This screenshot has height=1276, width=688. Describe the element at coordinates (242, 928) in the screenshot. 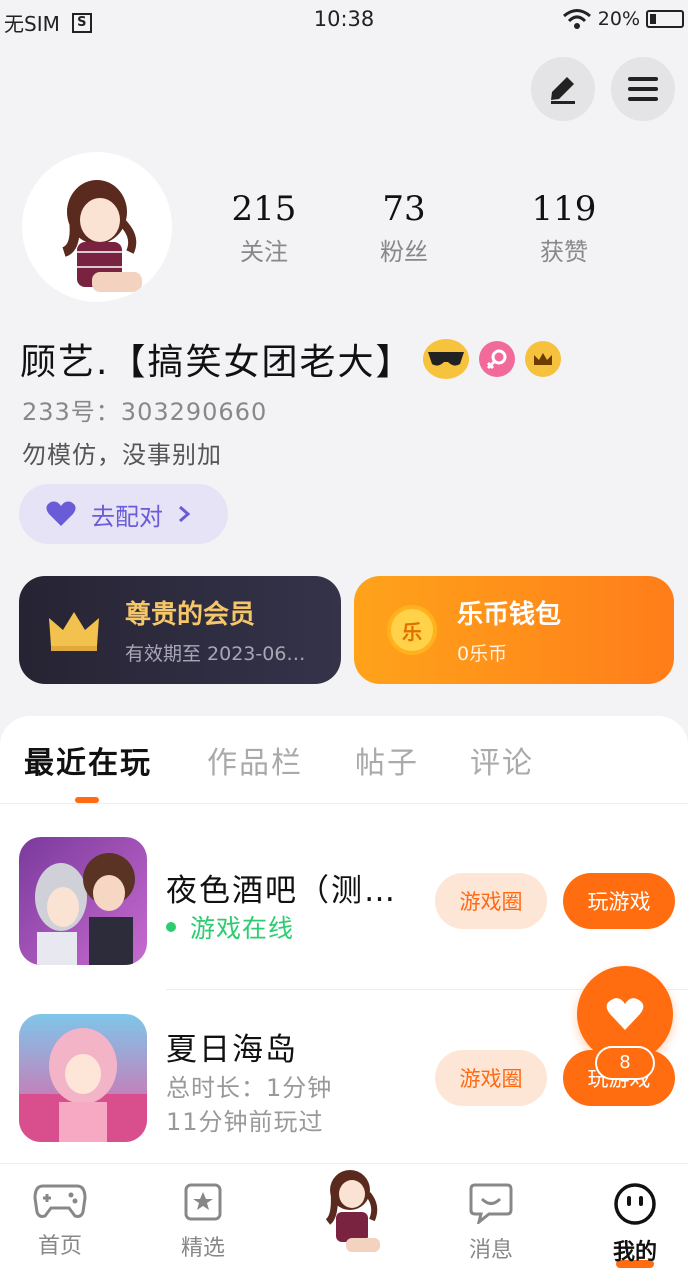

I see `game-status: 游戏在线` at that location.